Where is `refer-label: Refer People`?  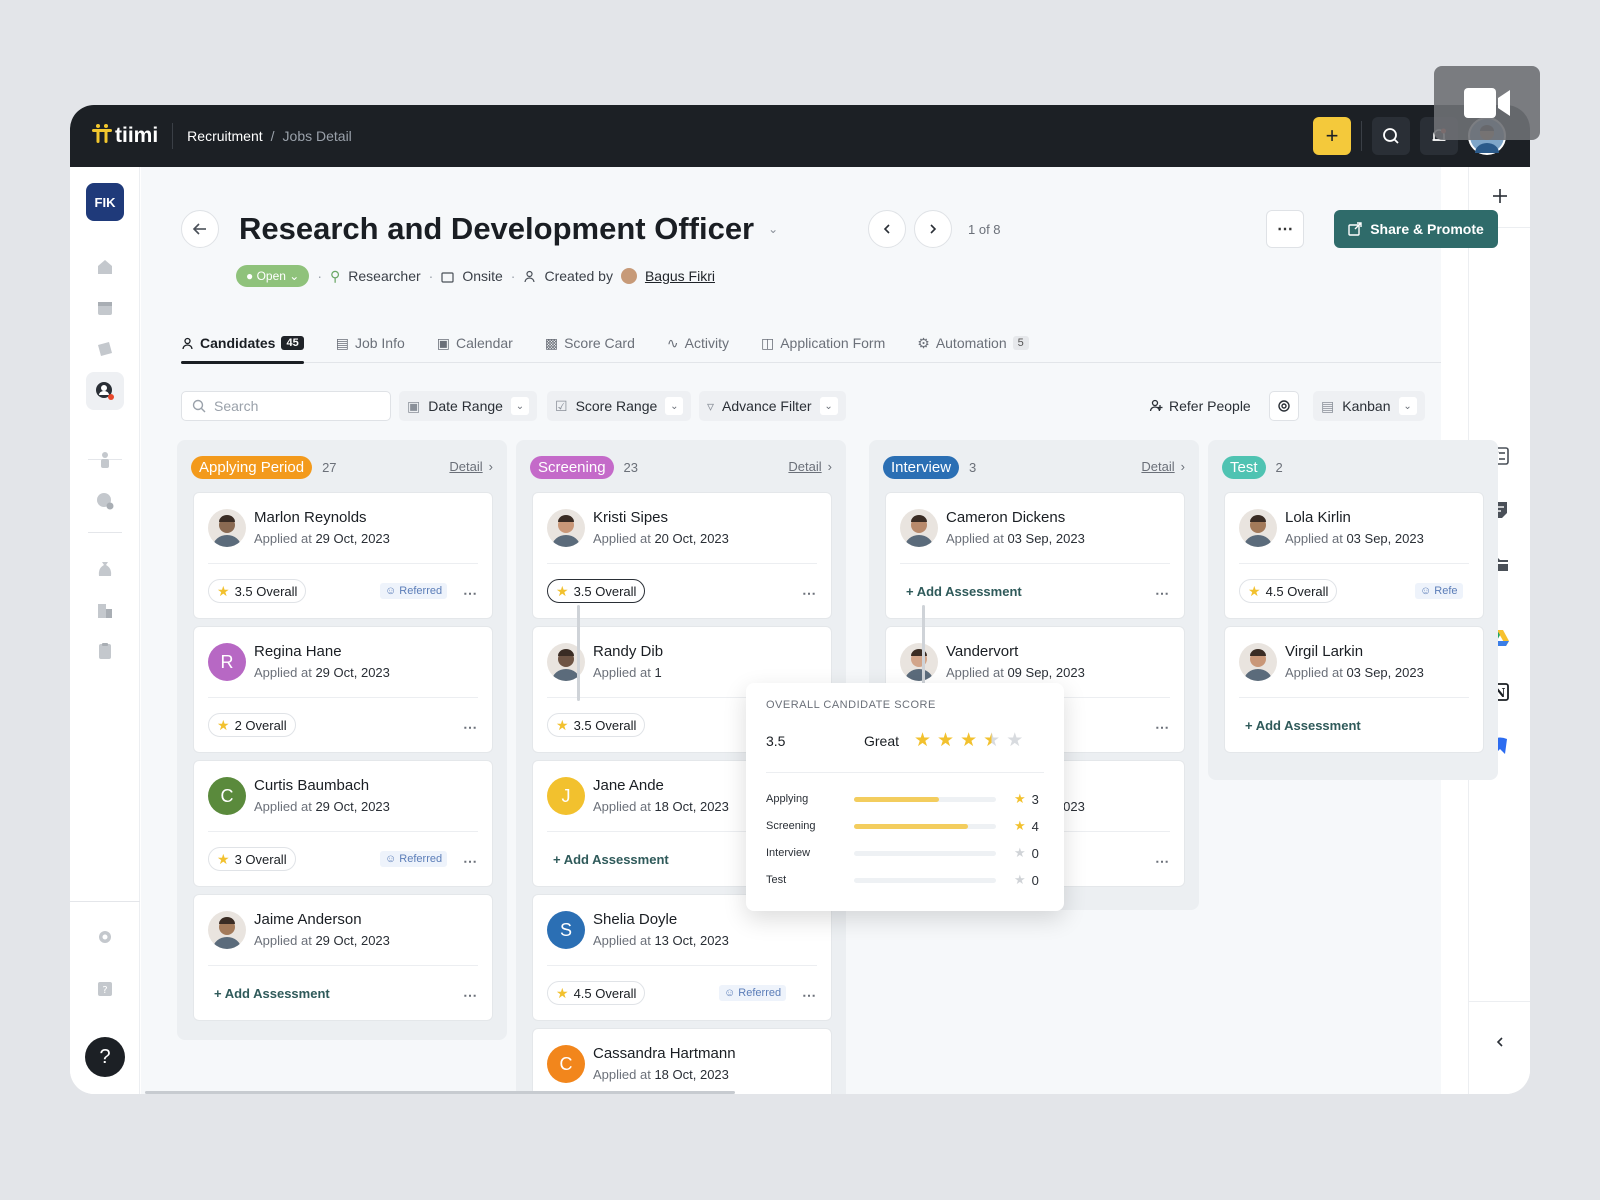 refer-label: Refer People is located at coordinates (1210, 406).